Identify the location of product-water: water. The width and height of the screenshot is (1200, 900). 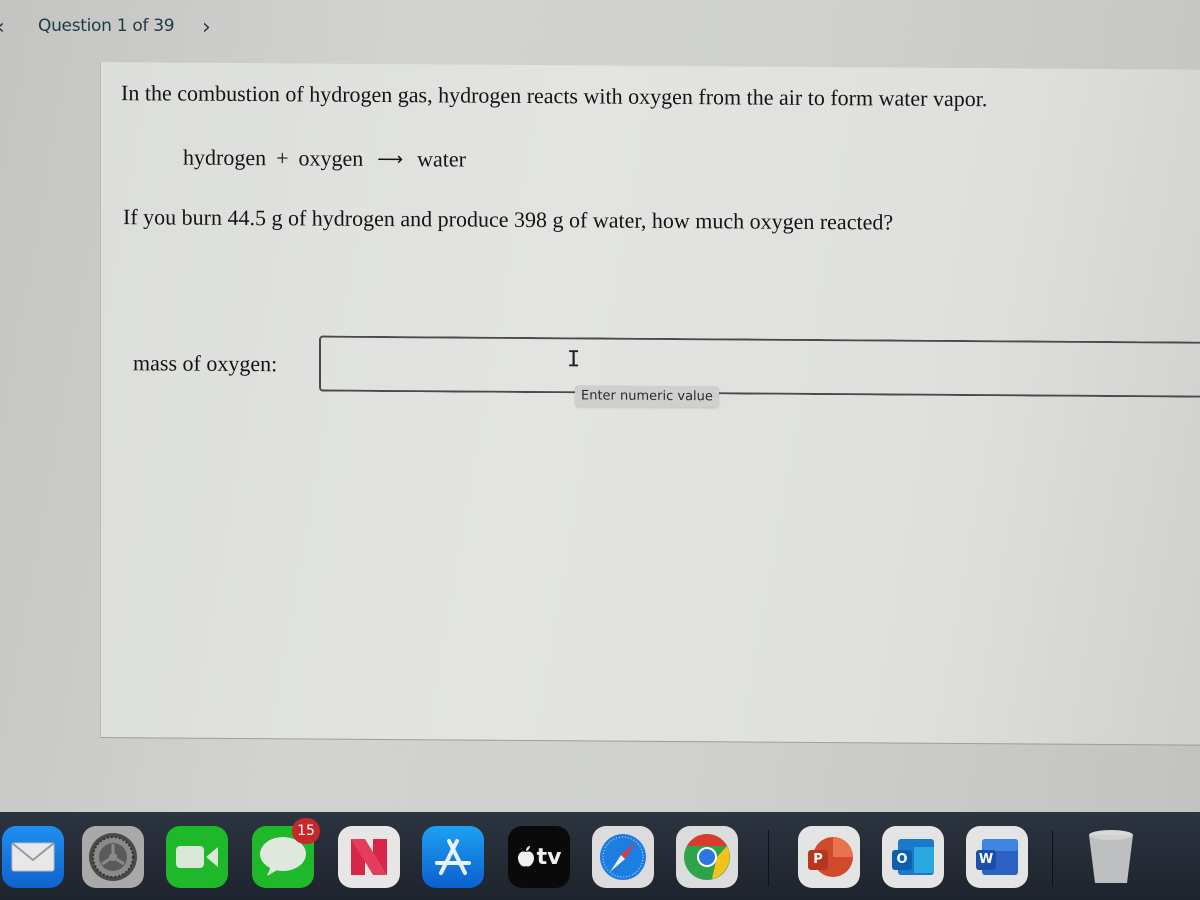
(441, 159).